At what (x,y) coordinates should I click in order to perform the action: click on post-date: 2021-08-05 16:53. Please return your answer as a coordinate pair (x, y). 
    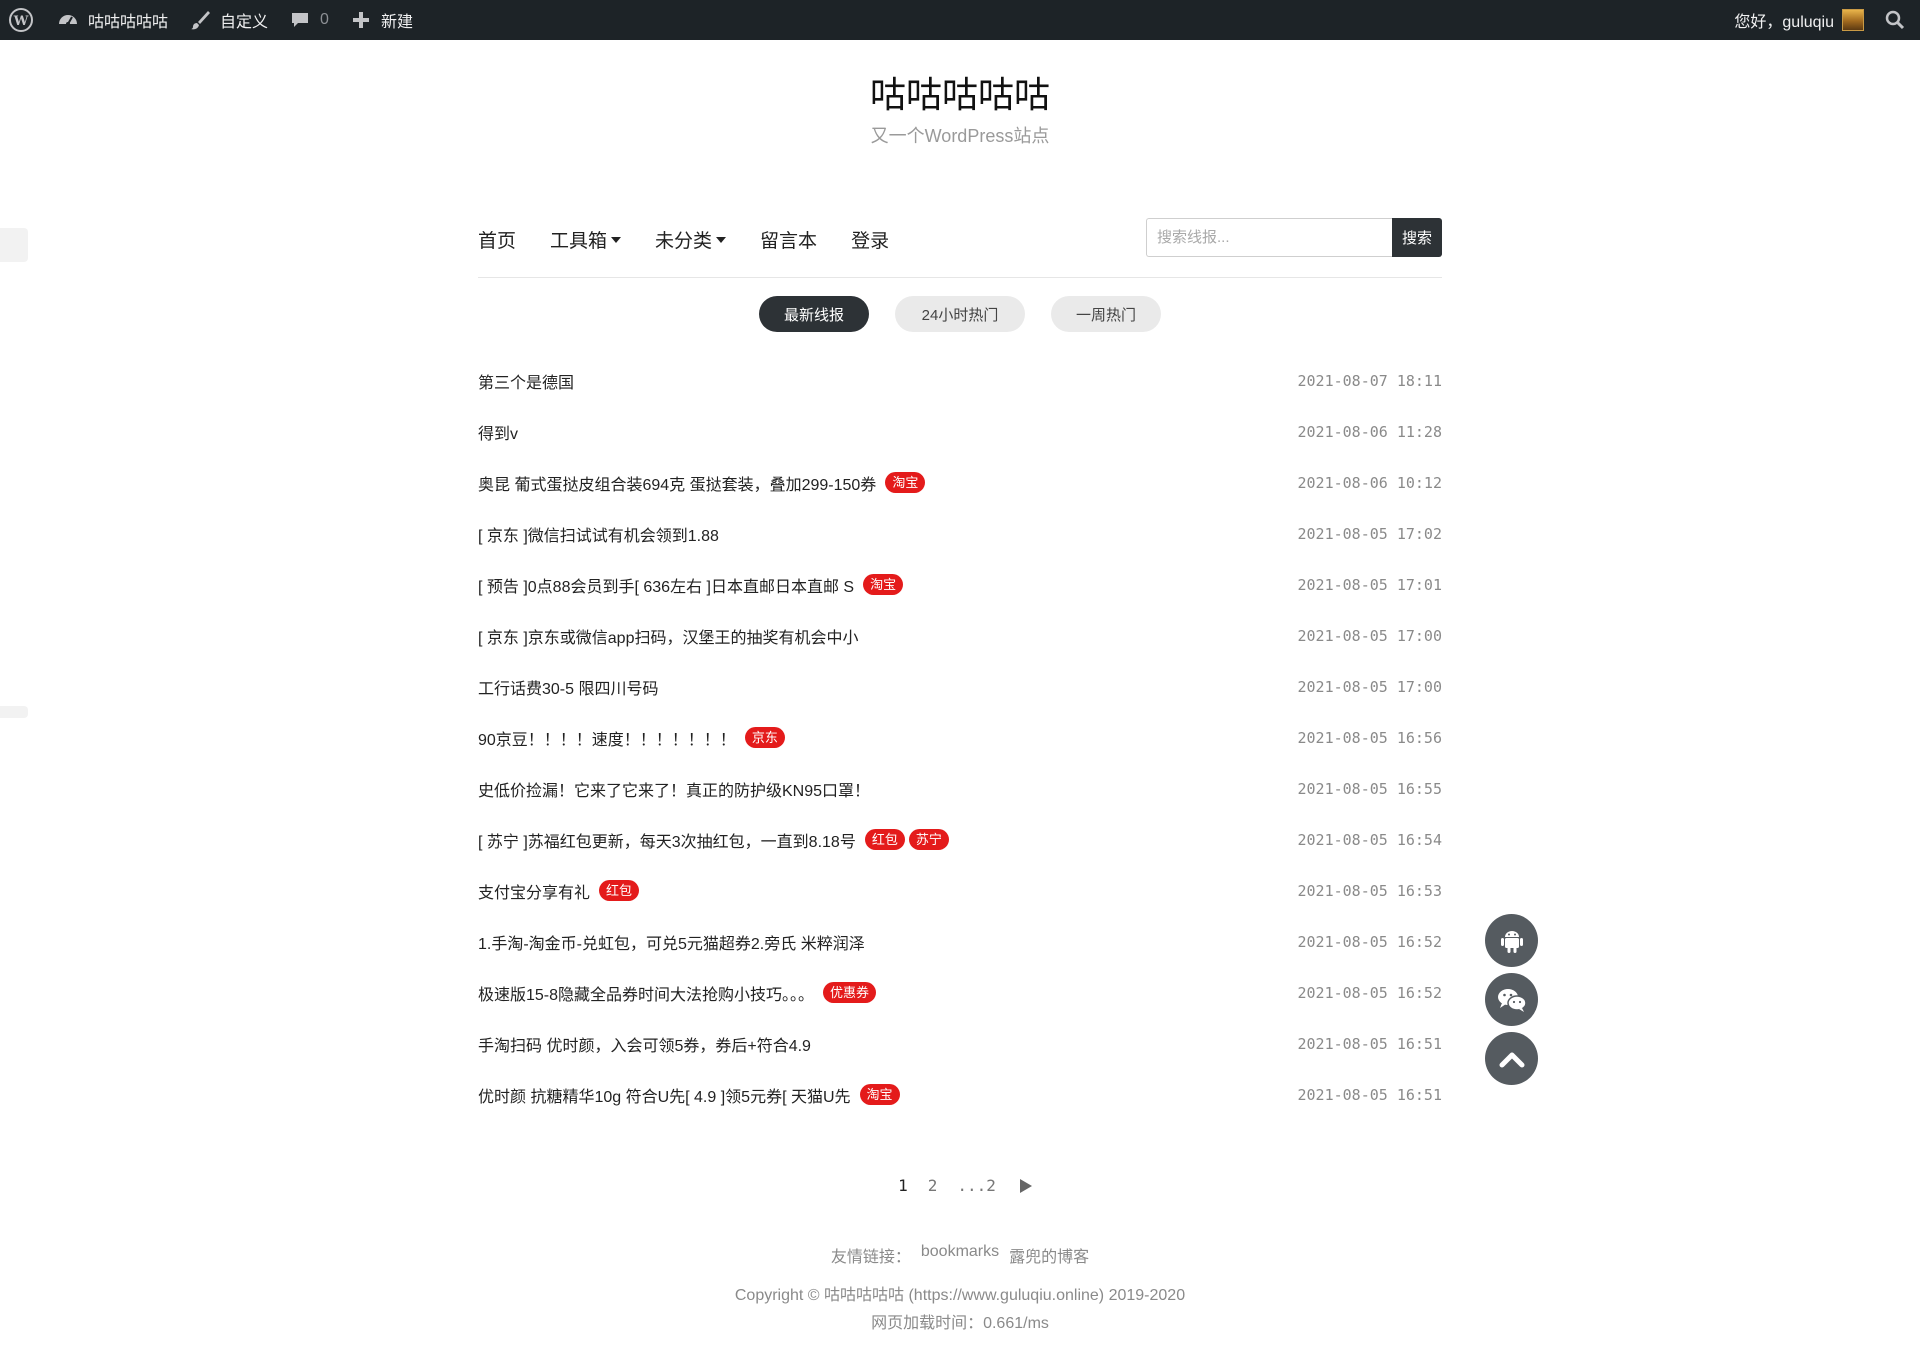
    Looking at the image, I should click on (1370, 890).